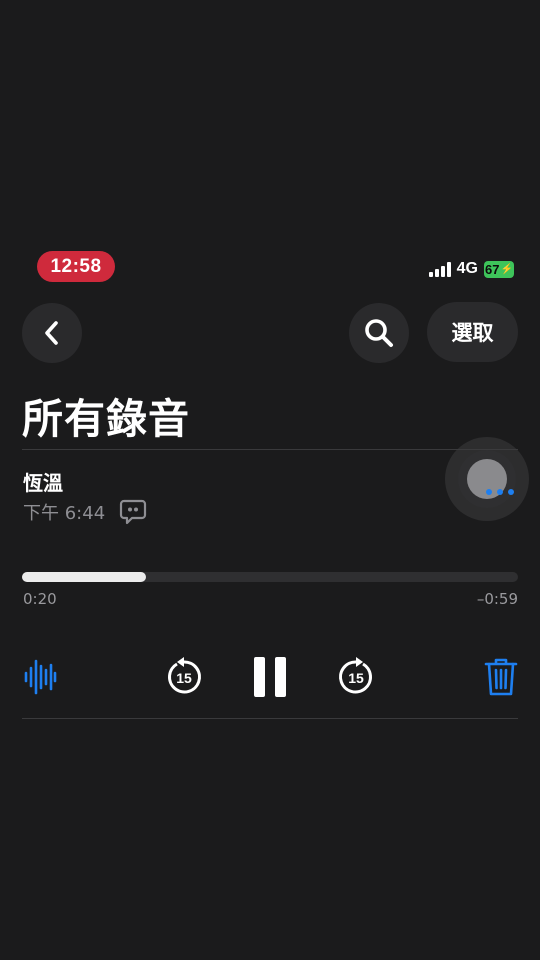 The height and width of the screenshot is (960, 540). I want to click on back-button, so click(52, 333).